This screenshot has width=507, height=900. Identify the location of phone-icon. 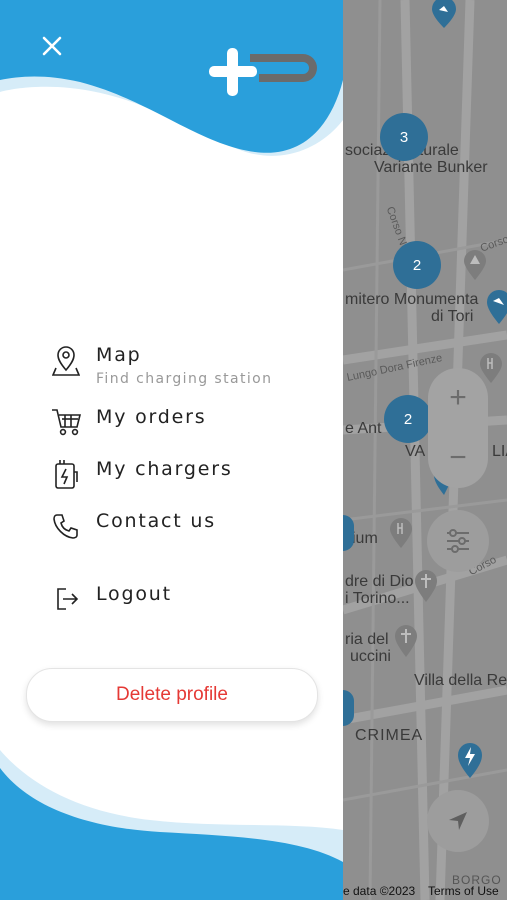
(66, 526).